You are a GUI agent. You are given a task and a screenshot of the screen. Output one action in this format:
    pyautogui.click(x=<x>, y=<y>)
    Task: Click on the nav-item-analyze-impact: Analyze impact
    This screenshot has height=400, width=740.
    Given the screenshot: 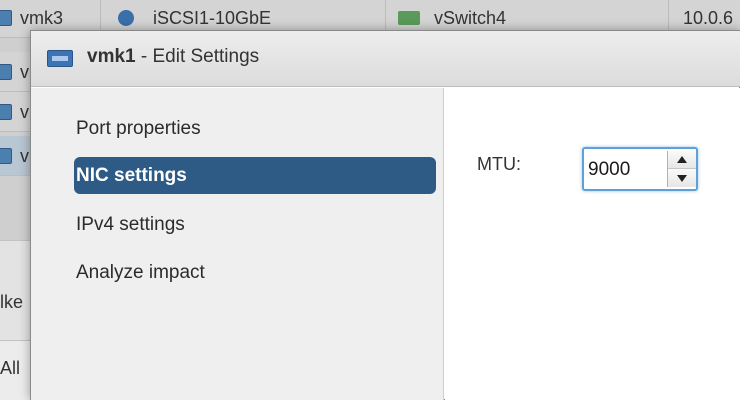 What is the action you would take?
    pyautogui.click(x=251, y=272)
    